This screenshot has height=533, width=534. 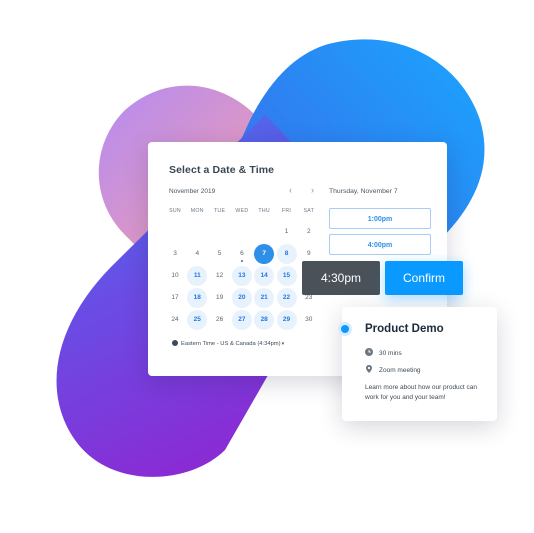 I want to click on chevron-down-icon: ▾, so click(x=283, y=344).